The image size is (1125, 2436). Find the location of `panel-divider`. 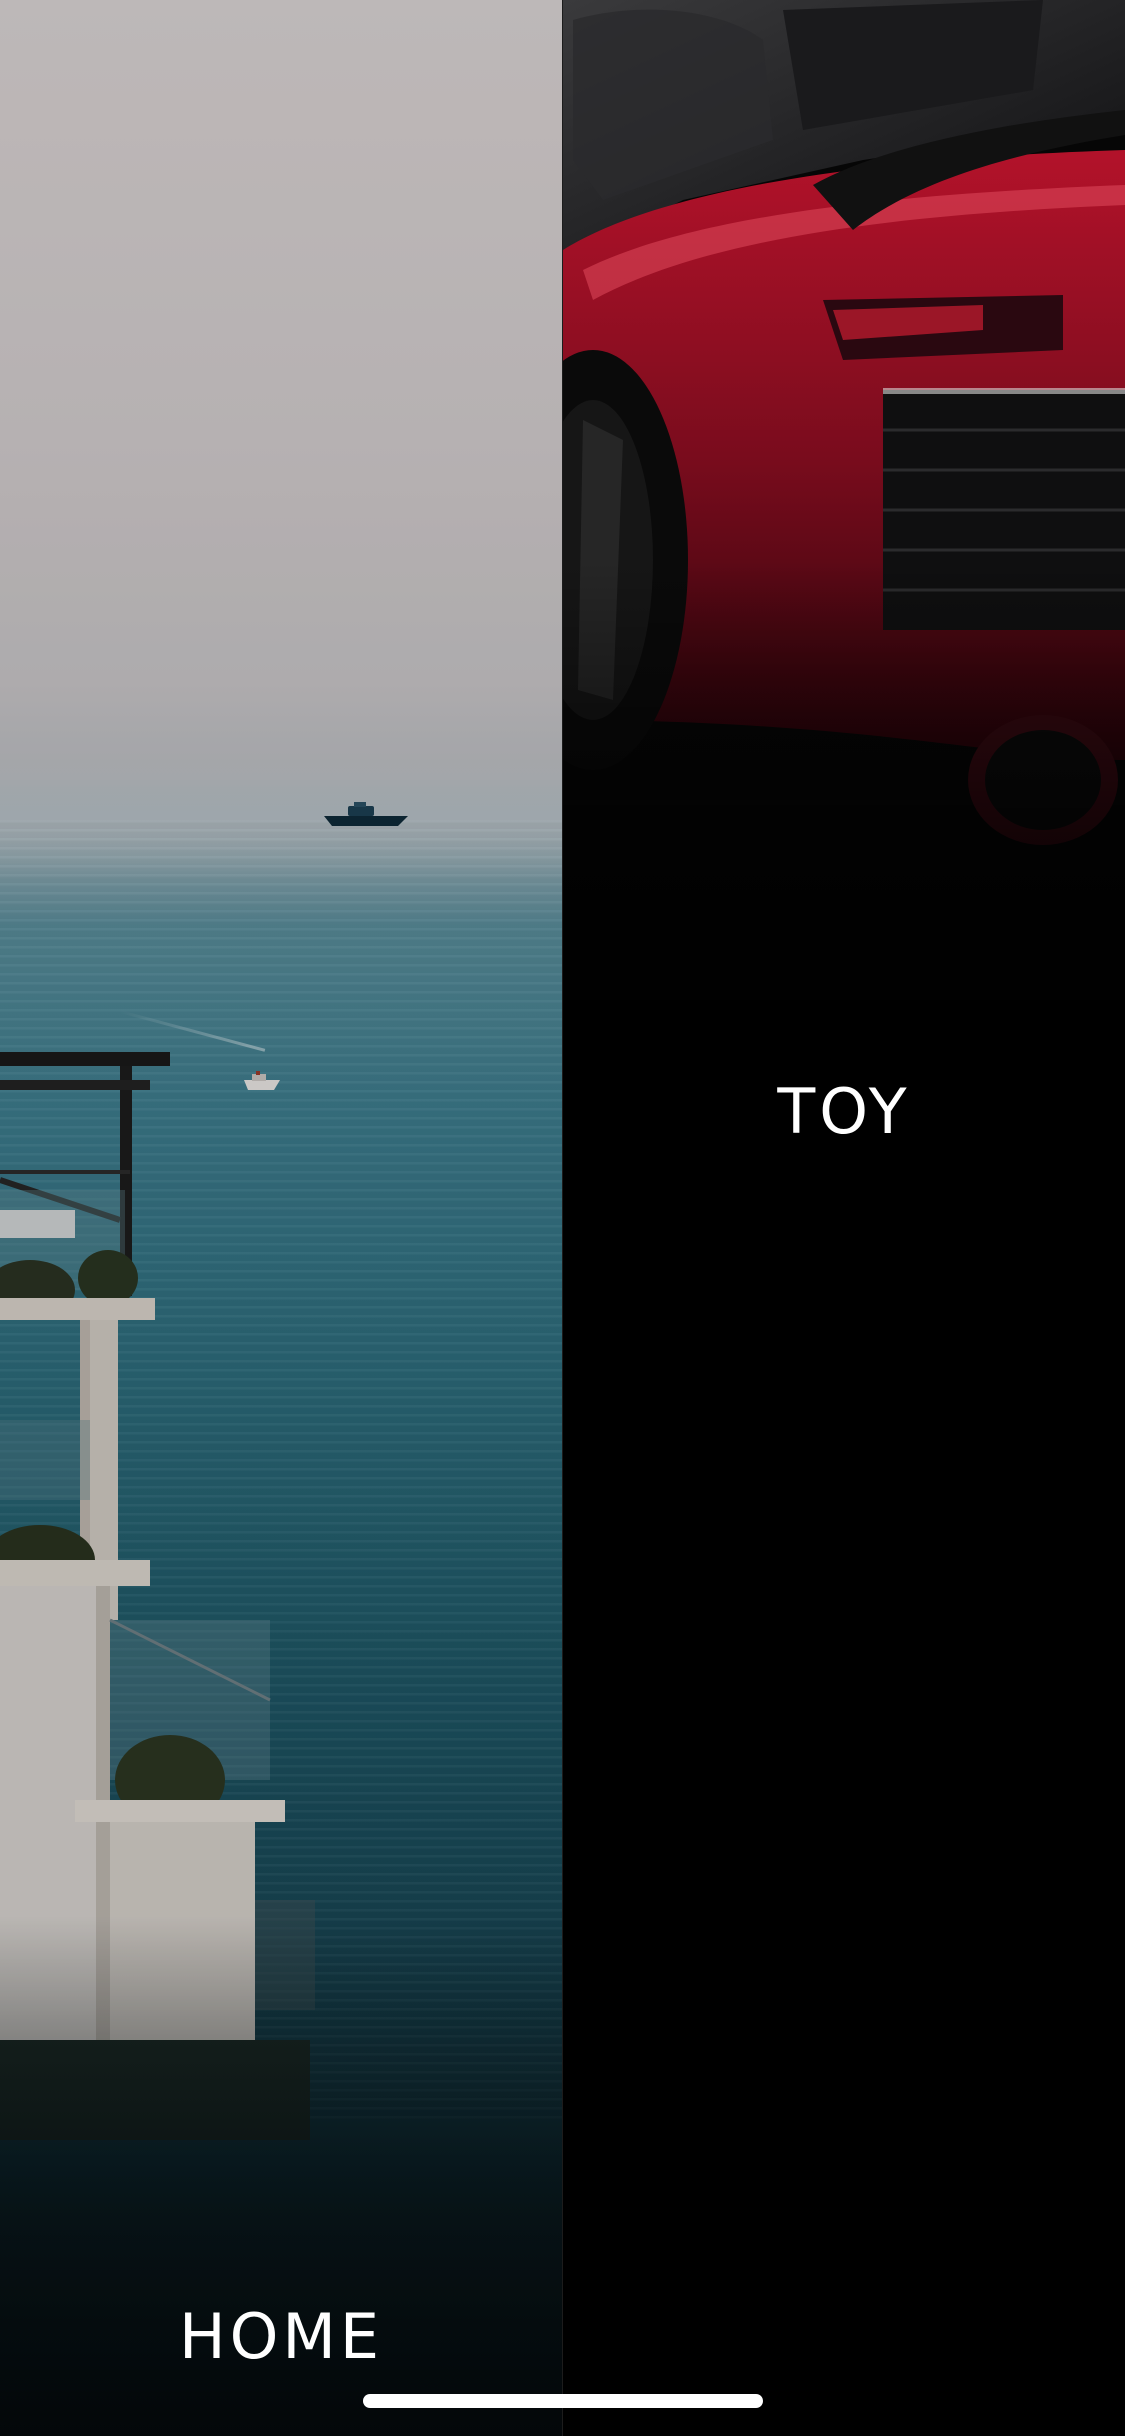

panel-divider is located at coordinates (562, 1218).